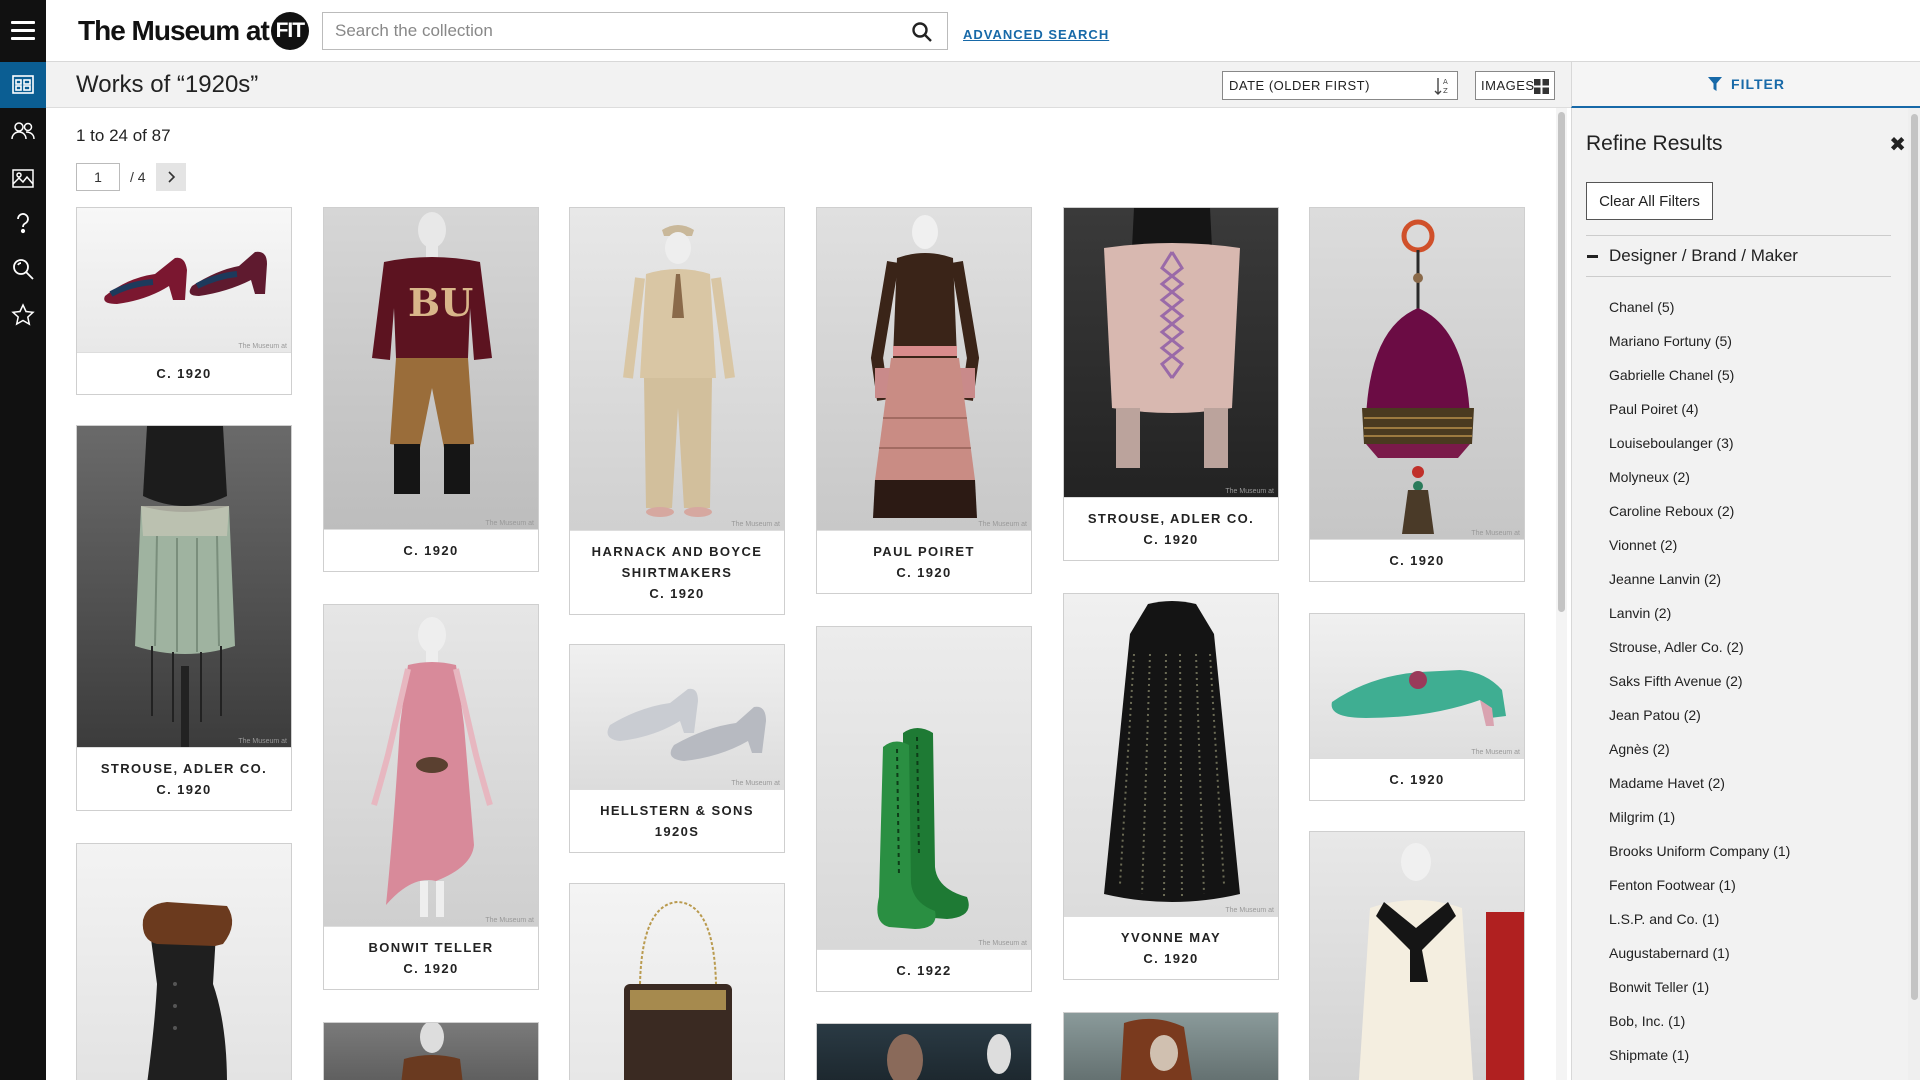 This screenshot has width=1920, height=1080. What do you see at coordinates (1699, 1021) in the screenshot?
I see `filter-option: Bob, Inc. (1)` at bounding box center [1699, 1021].